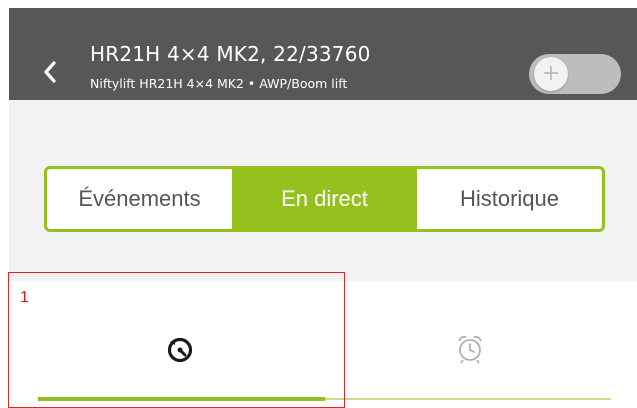  What do you see at coordinates (575, 74) in the screenshot?
I see `favorite-toggle: +` at bounding box center [575, 74].